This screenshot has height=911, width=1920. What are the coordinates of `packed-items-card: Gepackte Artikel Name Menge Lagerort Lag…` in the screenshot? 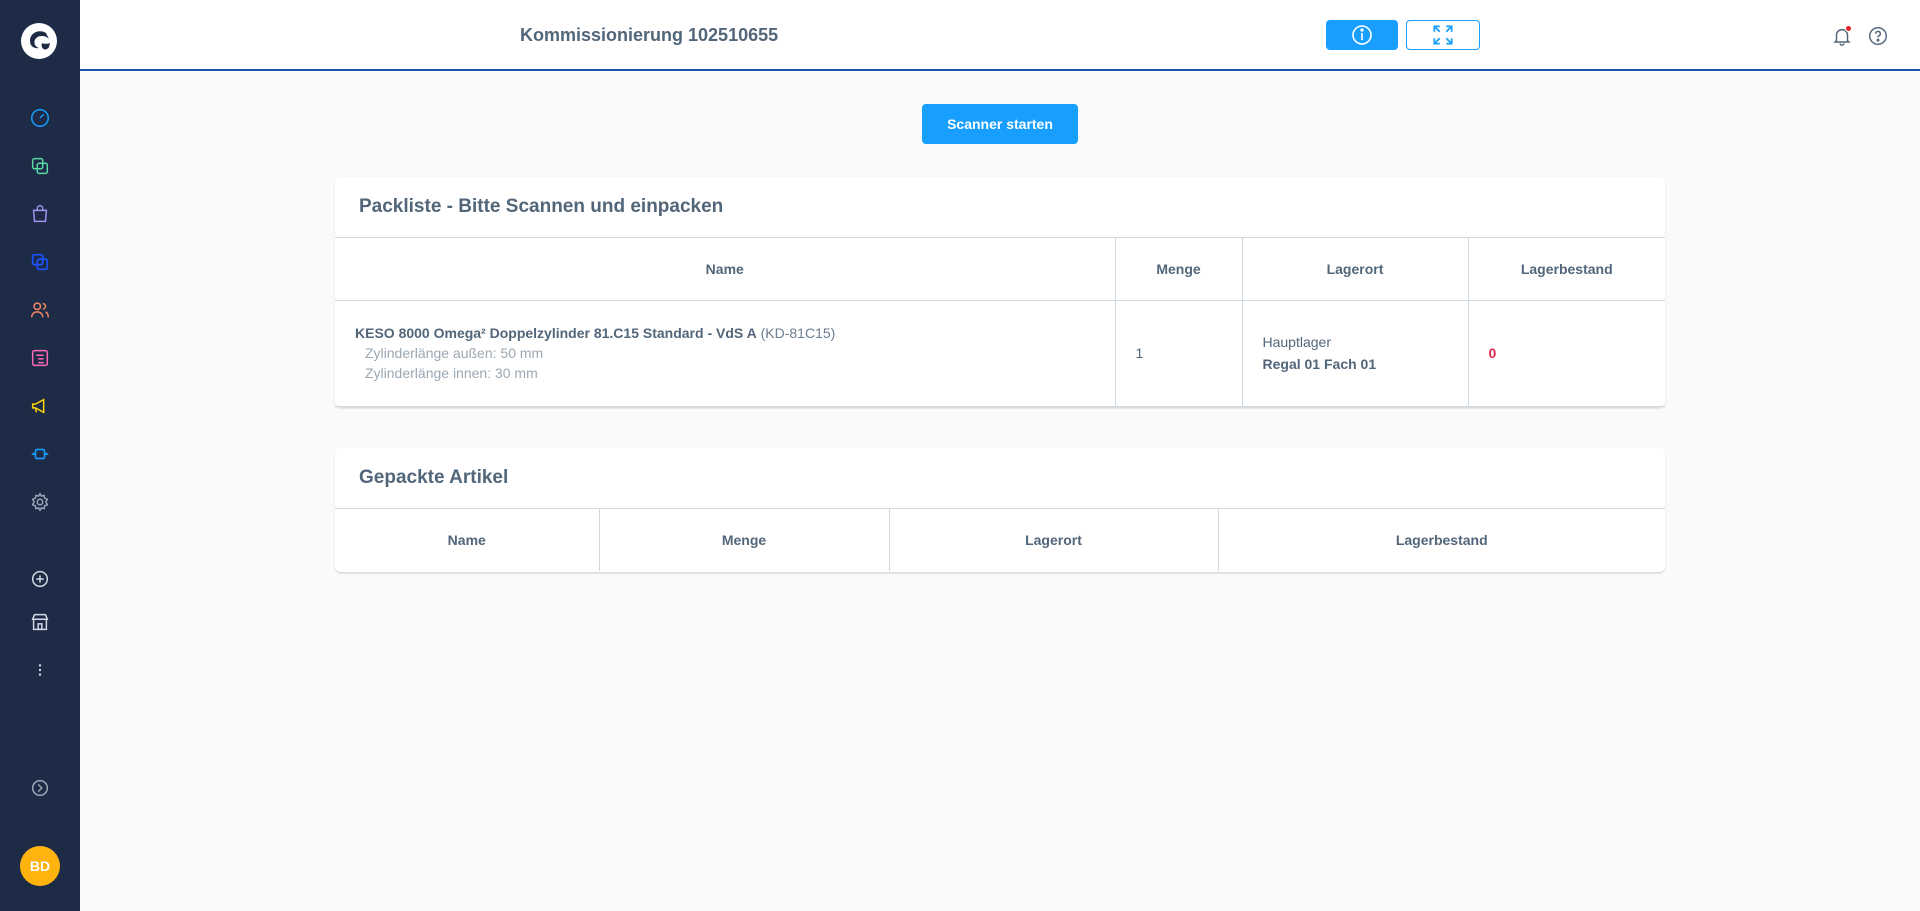 It's located at (1000, 510).